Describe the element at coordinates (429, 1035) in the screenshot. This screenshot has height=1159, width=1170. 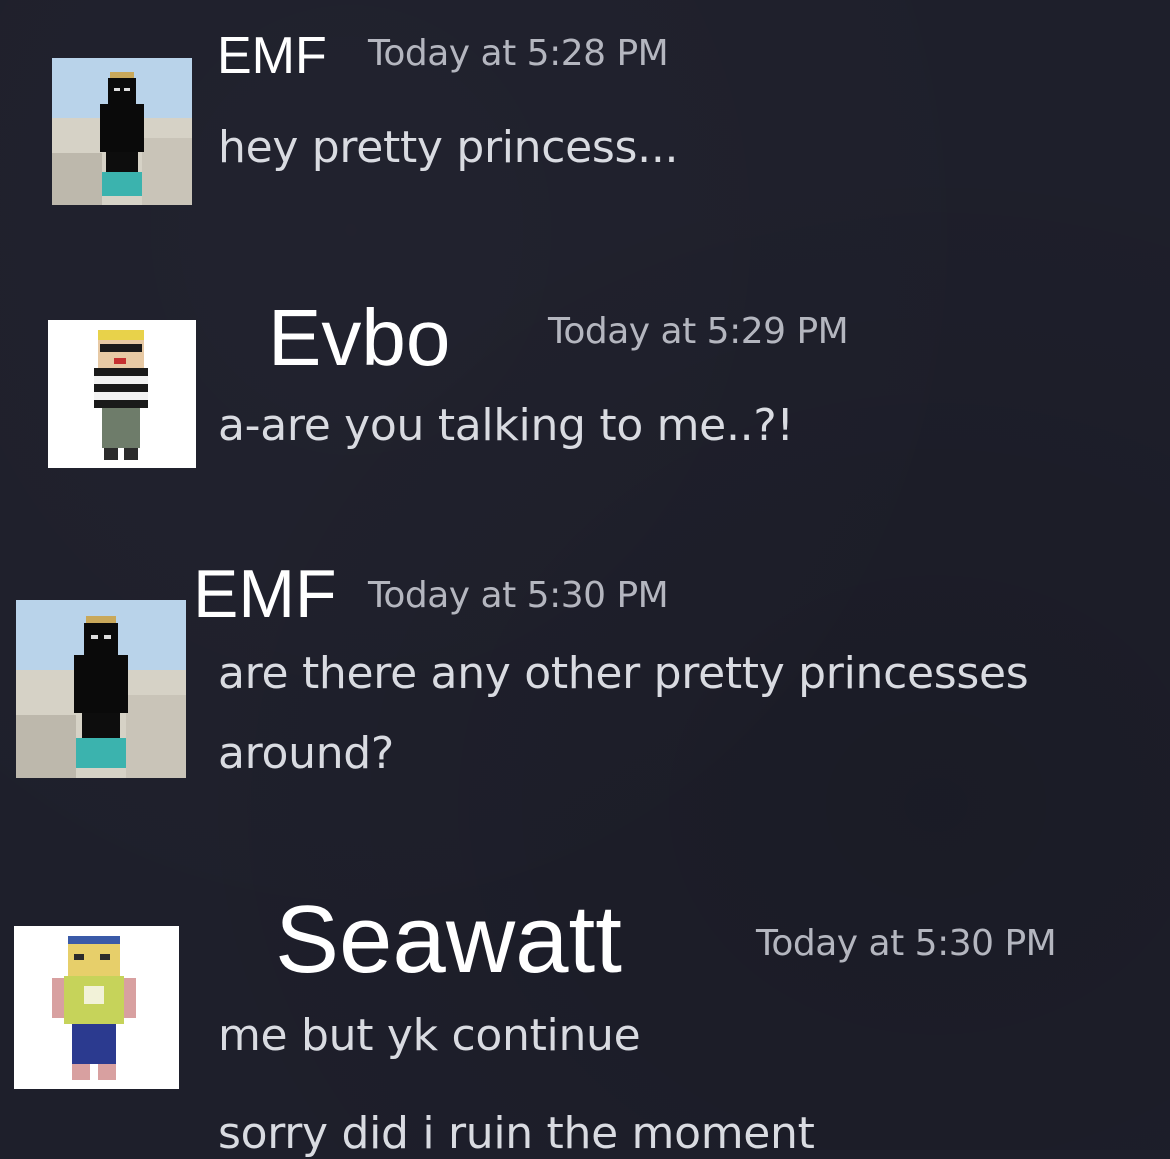
I see `message-text: me but yk continue` at that location.